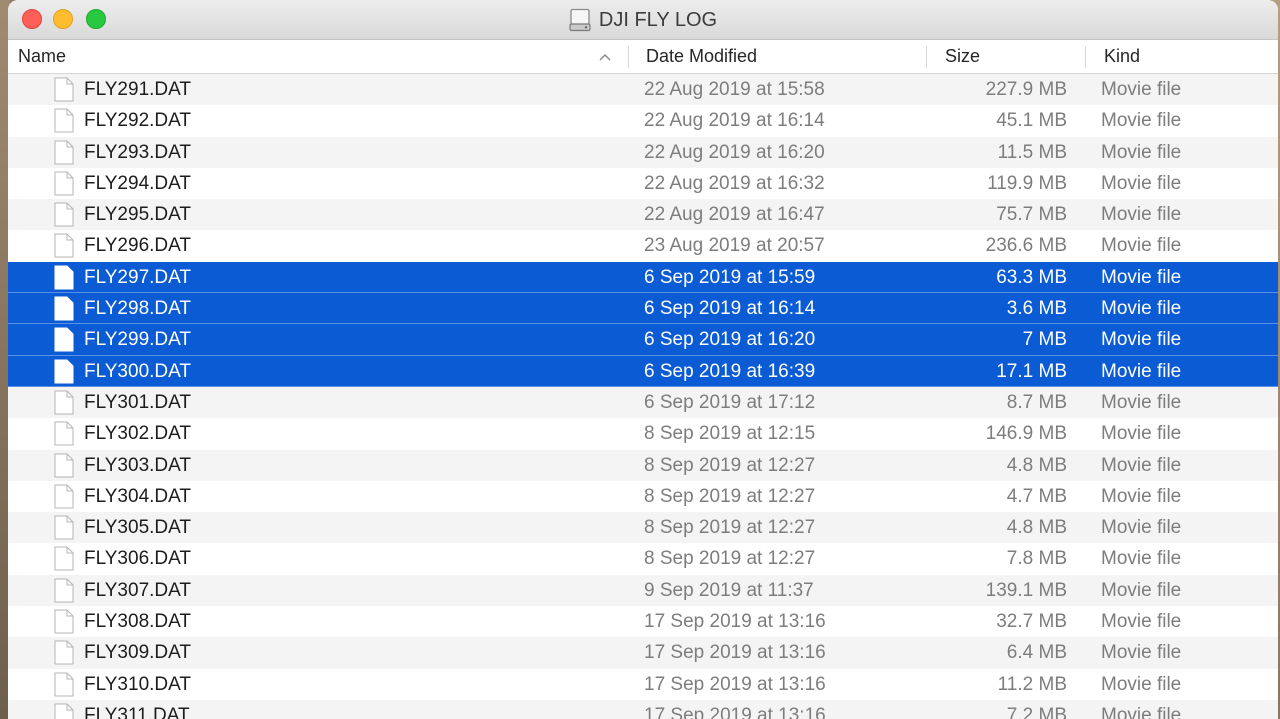 This screenshot has height=719, width=1280. Describe the element at coordinates (137, 277) in the screenshot. I see `file-name: FLY297.DAT` at that location.